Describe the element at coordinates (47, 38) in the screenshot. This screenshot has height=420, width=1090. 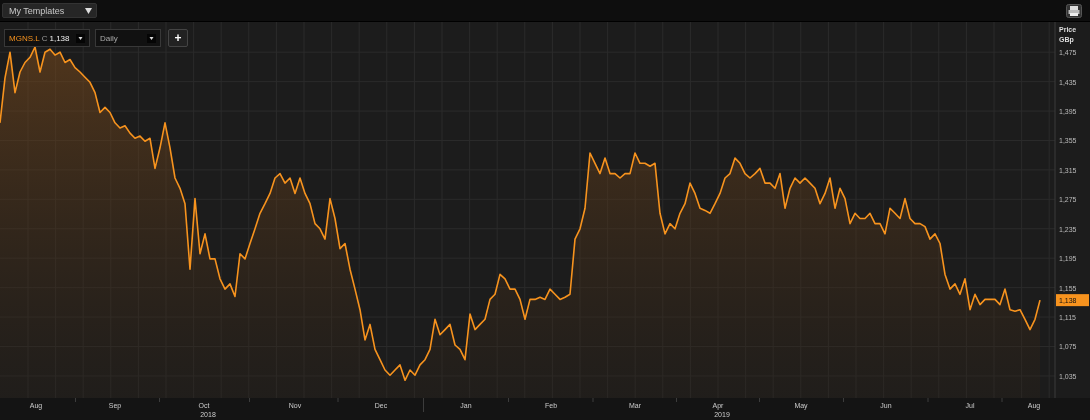
I see `instrument-dropdown: MGNS.L C 1,138` at that location.